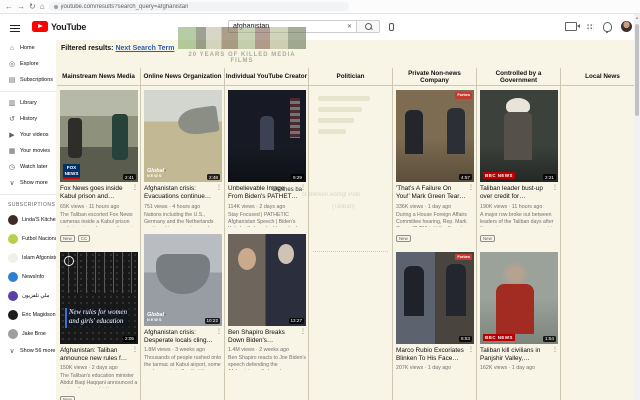 Image resolution: width=640 pixels, height=400 pixels. What do you see at coordinates (519, 236) in the screenshot?
I see `video-badges: New` at bounding box center [519, 236].